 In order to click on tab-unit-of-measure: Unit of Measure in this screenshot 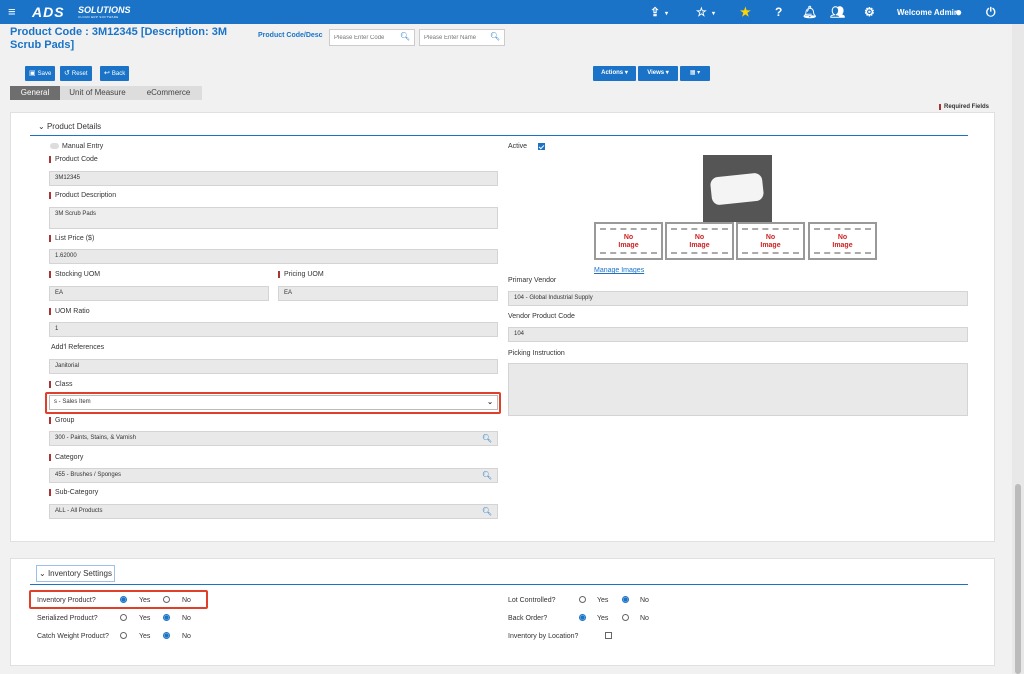, I will do `click(97, 93)`.